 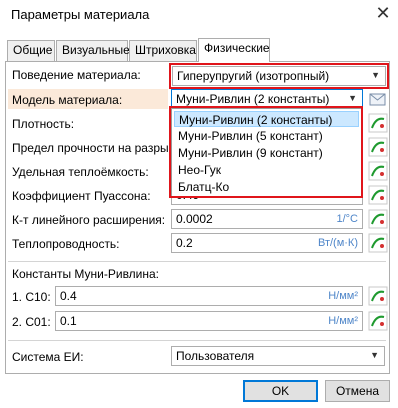 What do you see at coordinates (31, 322) in the screenshot?
I see `c01-label: 2. C01:` at bounding box center [31, 322].